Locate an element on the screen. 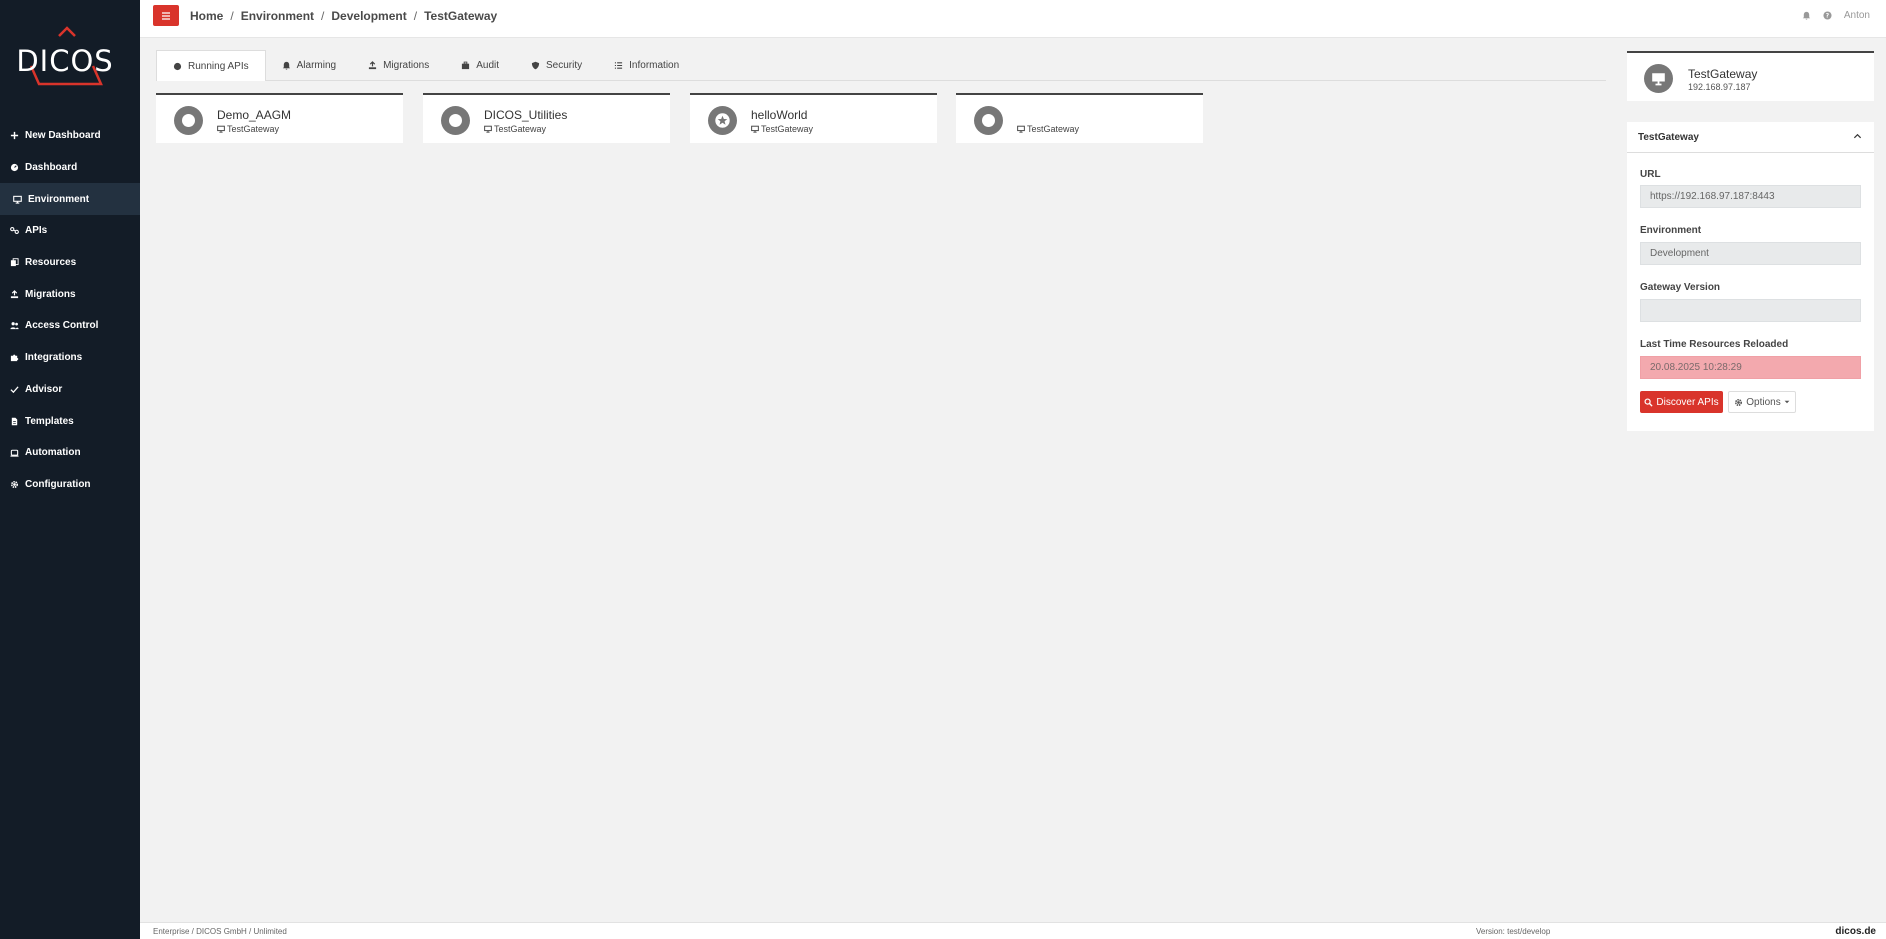  sidebar-item-label: Access Control is located at coordinates (62, 326).